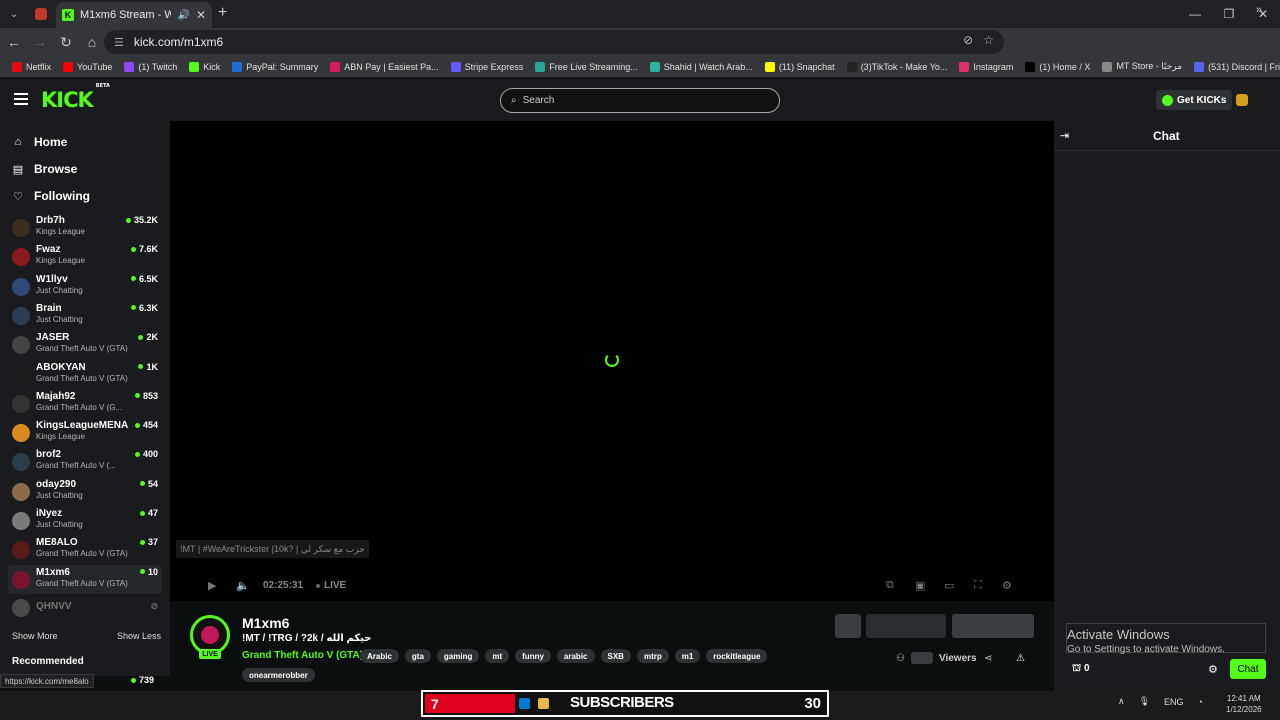 The height and width of the screenshot is (720, 1280). Describe the element at coordinates (85, 461) in the screenshot. I see `sidebar-channel-item: brof2 Grand Theft Auto V (... 400` at that location.